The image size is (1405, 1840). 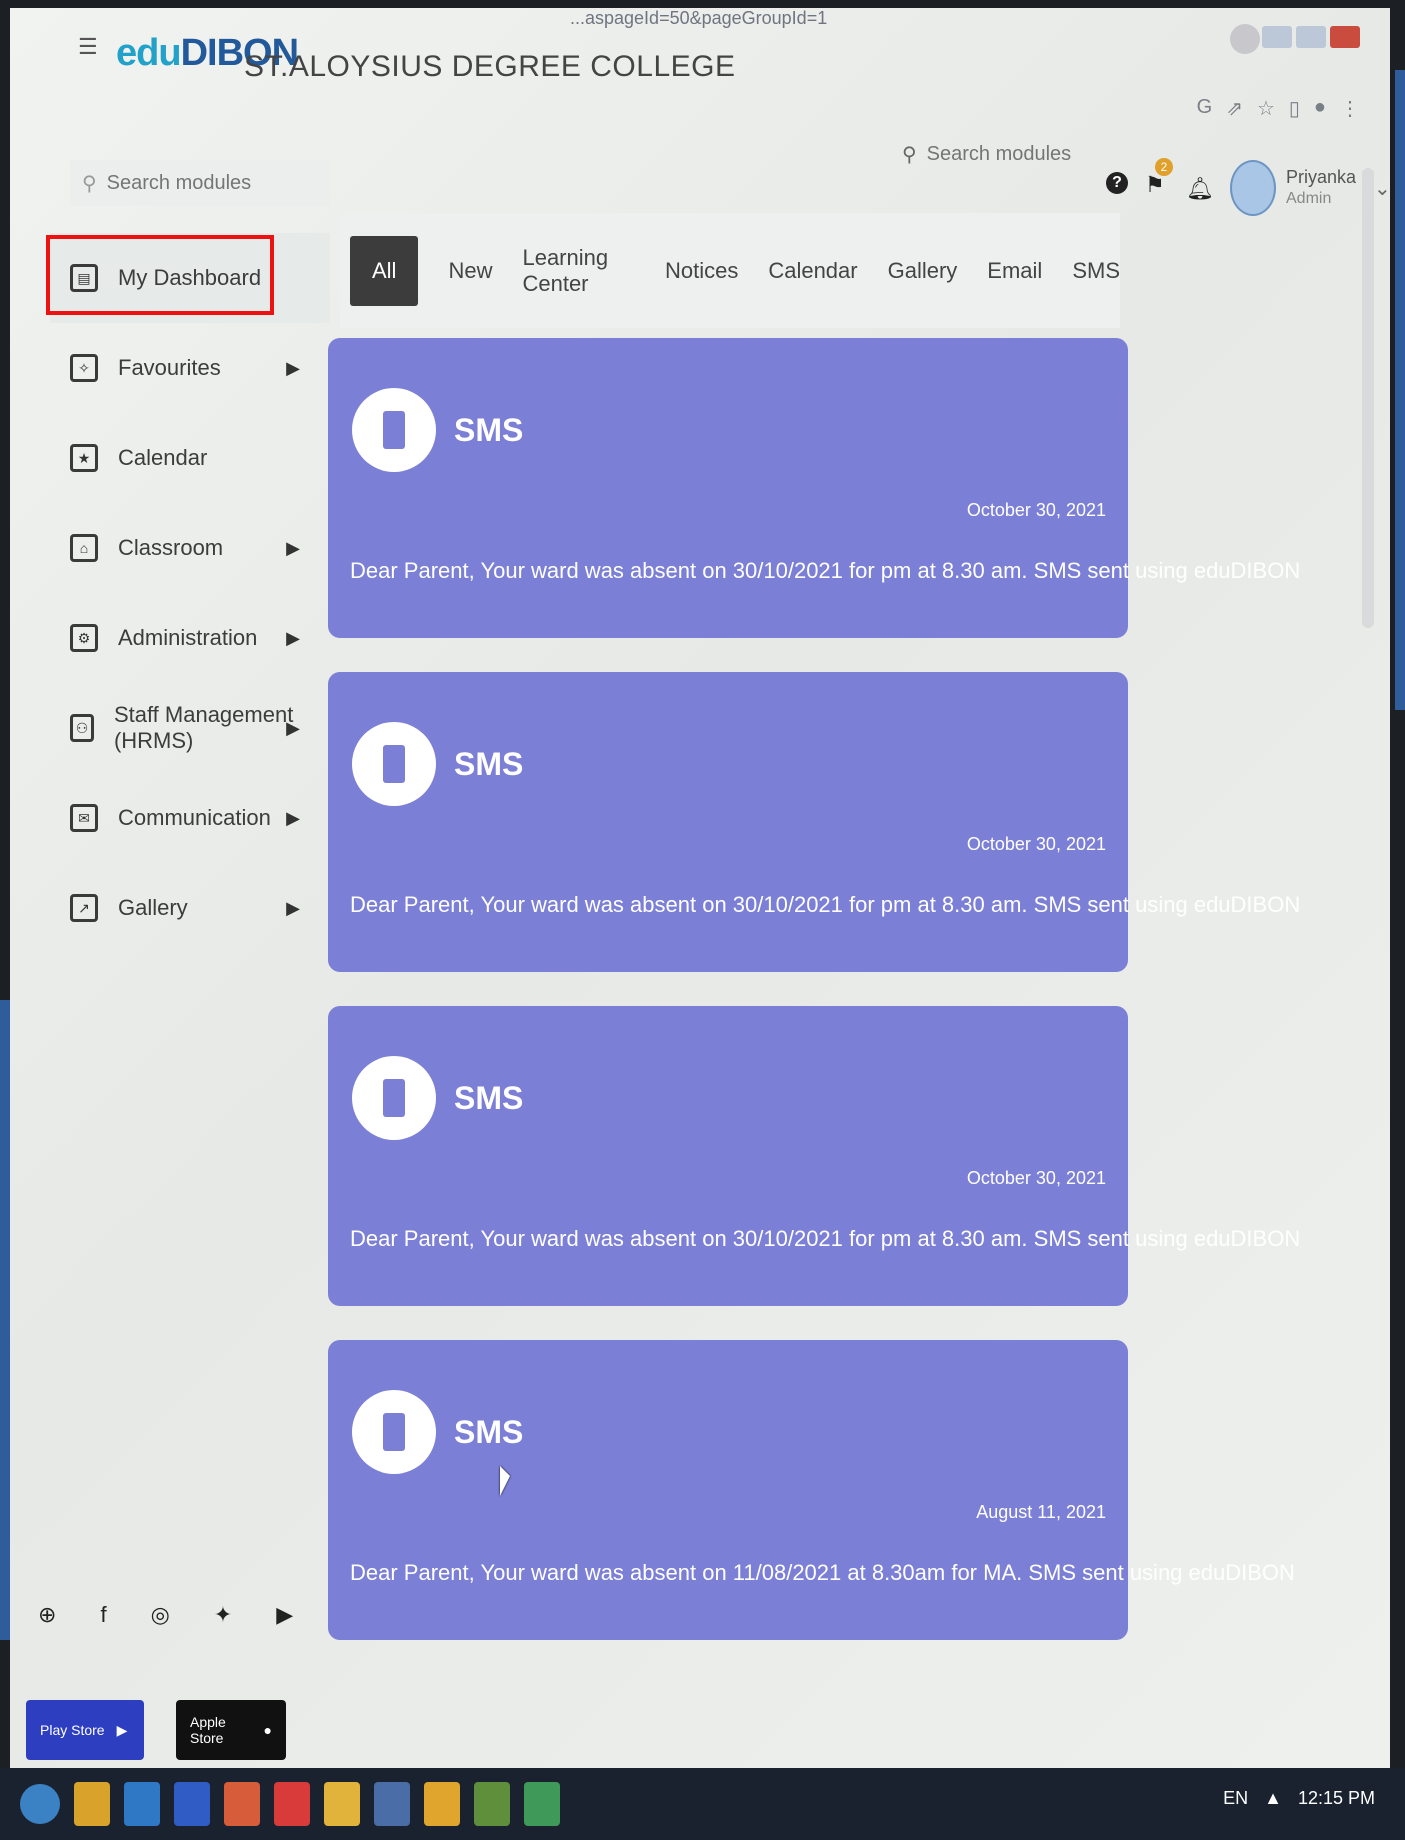 I want to click on bookmark-star-icon: ☆, so click(x=1266, y=108).